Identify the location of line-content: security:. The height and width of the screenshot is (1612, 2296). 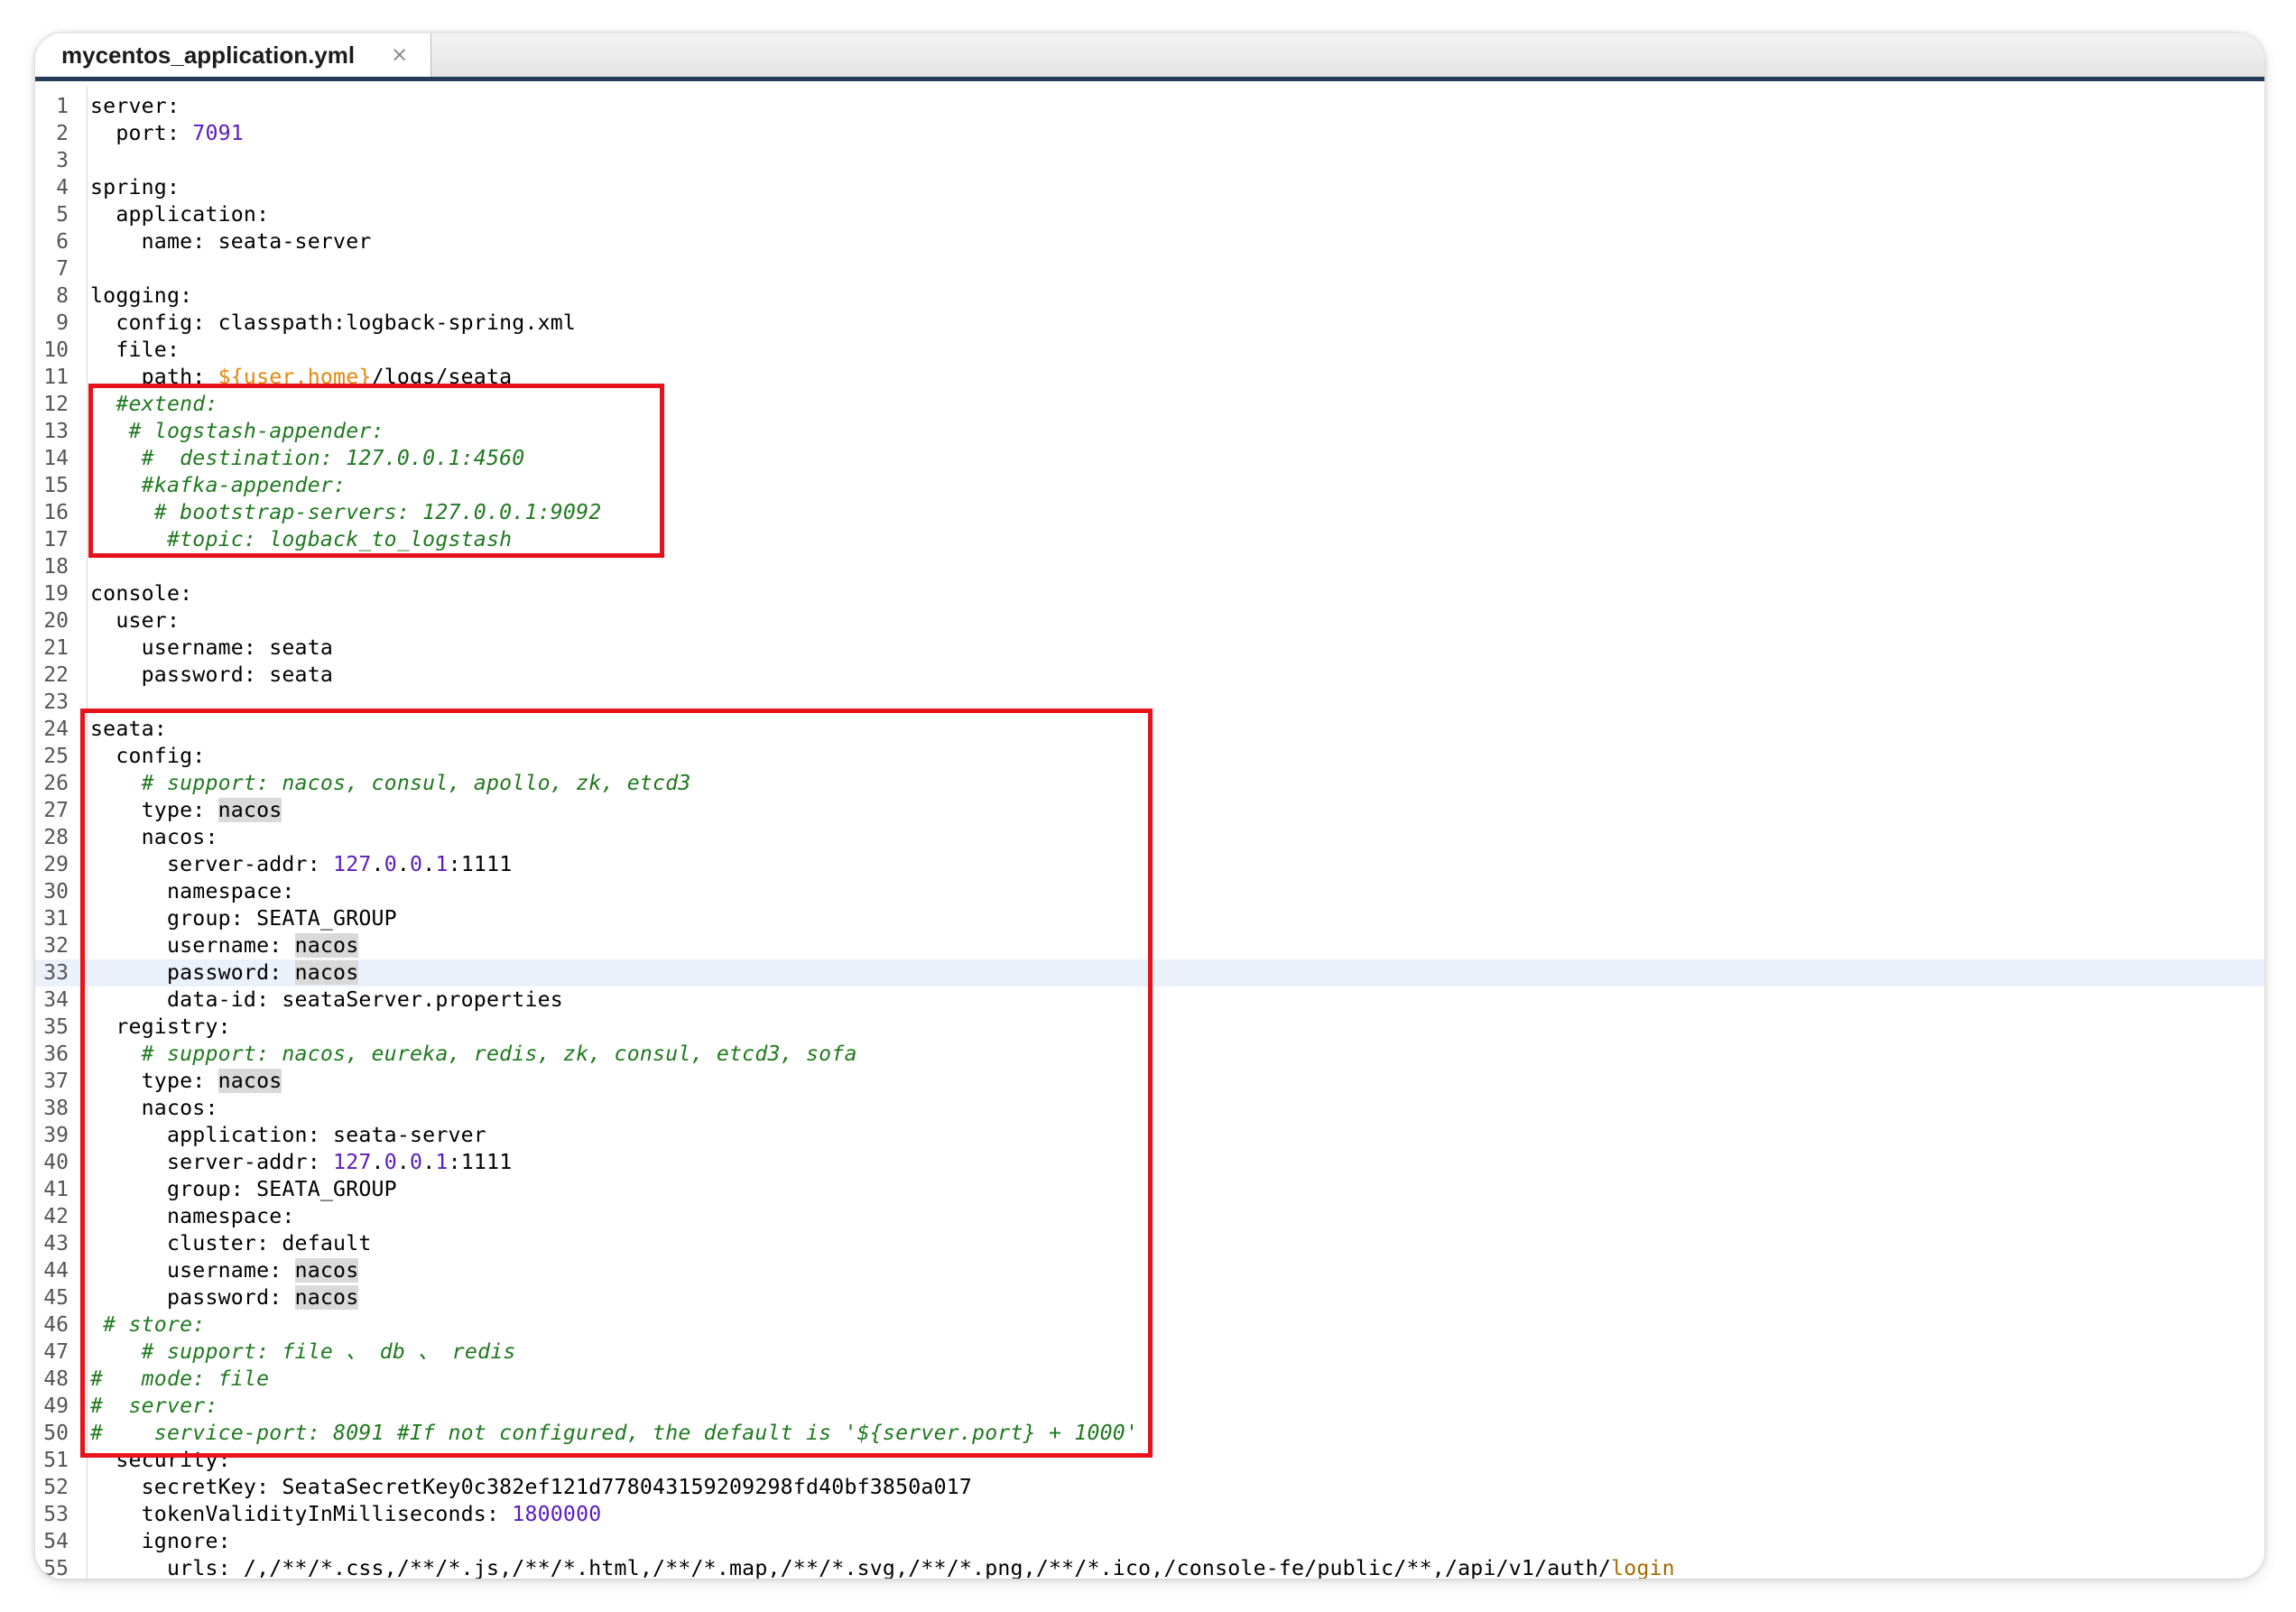
(160, 1461).